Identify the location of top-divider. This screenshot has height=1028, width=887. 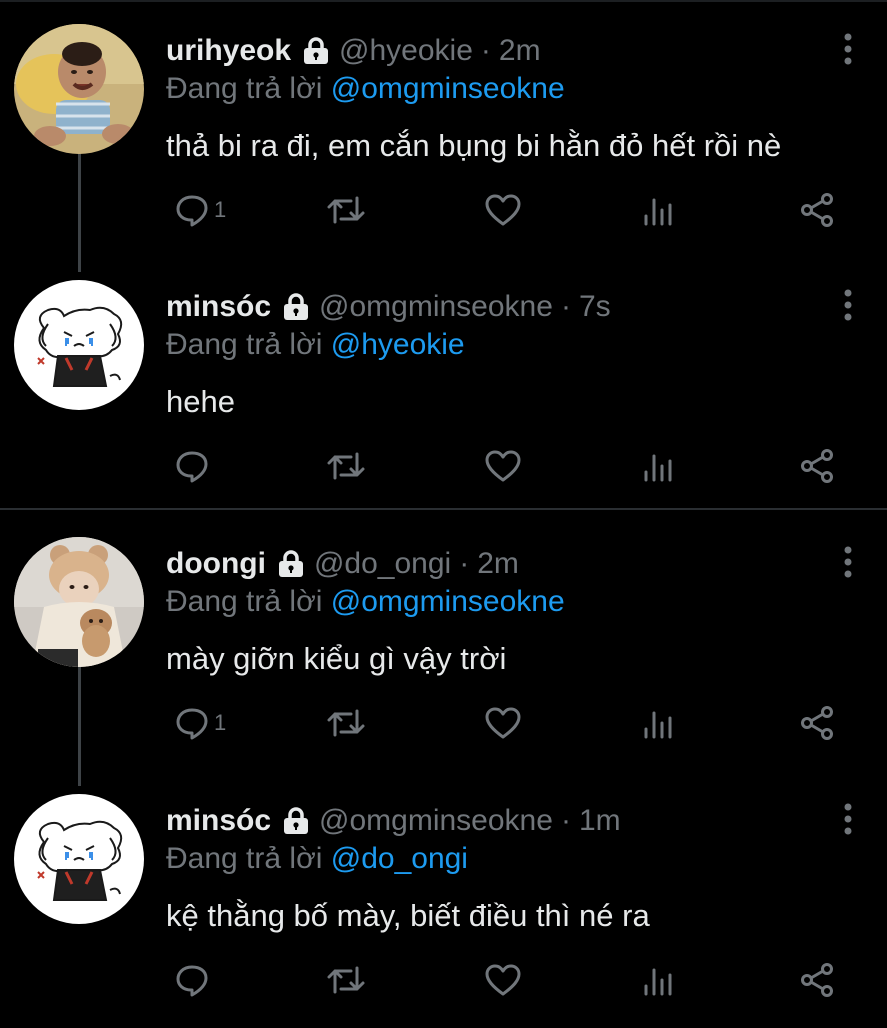
(443, 1).